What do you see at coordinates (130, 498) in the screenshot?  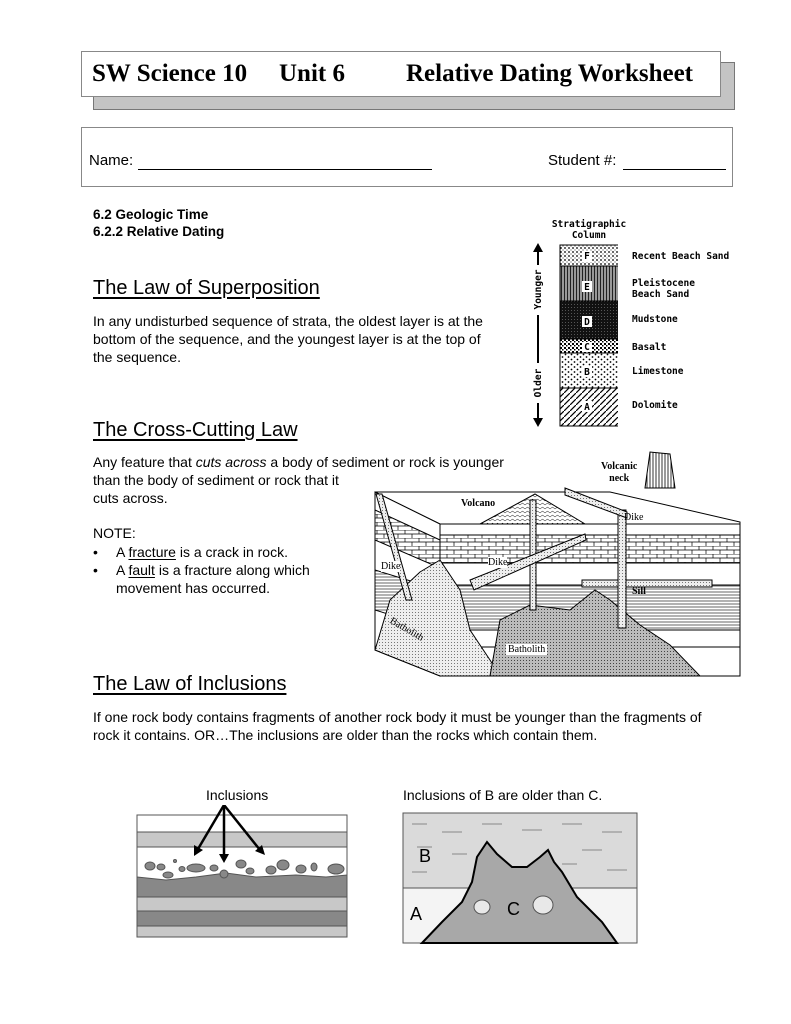 I see `cross-cutting-text-line3: cuts across.` at bounding box center [130, 498].